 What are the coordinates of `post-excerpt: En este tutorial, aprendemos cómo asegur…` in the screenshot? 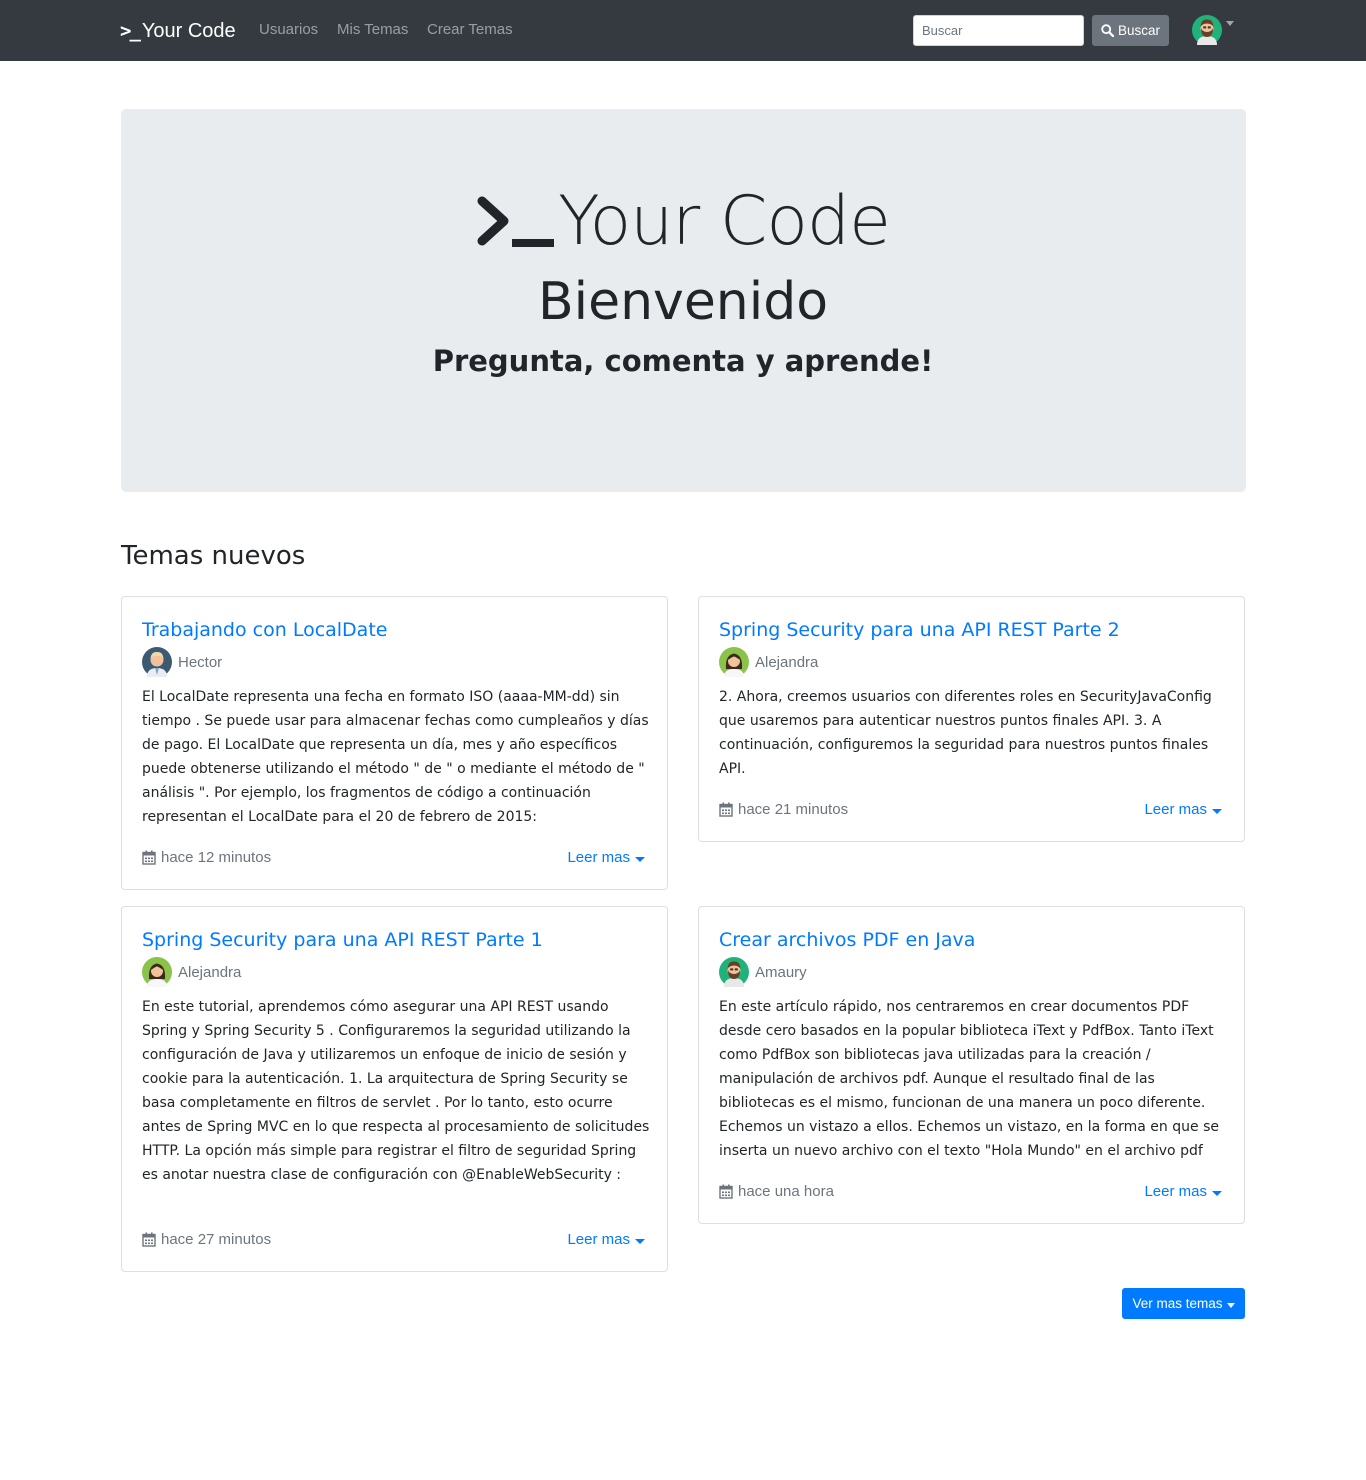 It's located at (396, 1091).